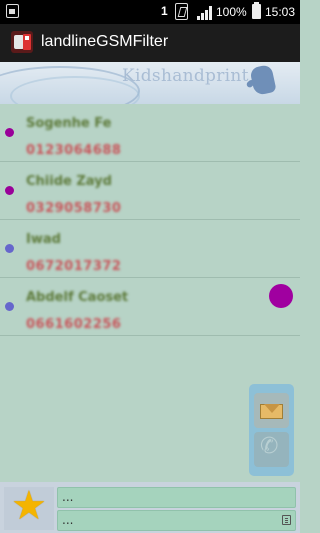 This screenshot has width=320, height=533. What do you see at coordinates (281, 296) in the screenshot?
I see `floating-action-dot` at bounding box center [281, 296].